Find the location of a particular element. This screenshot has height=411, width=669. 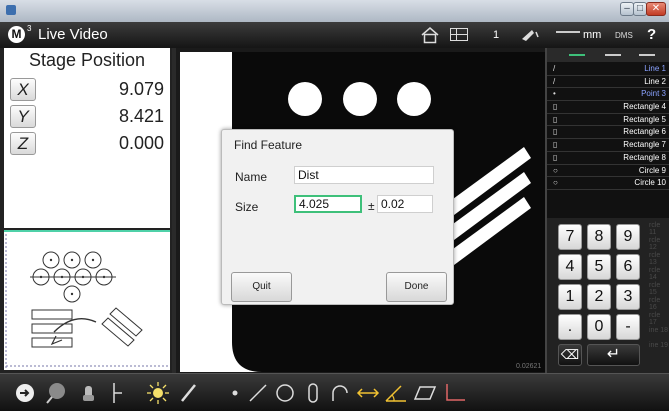

name-label: Name is located at coordinates (251, 177).